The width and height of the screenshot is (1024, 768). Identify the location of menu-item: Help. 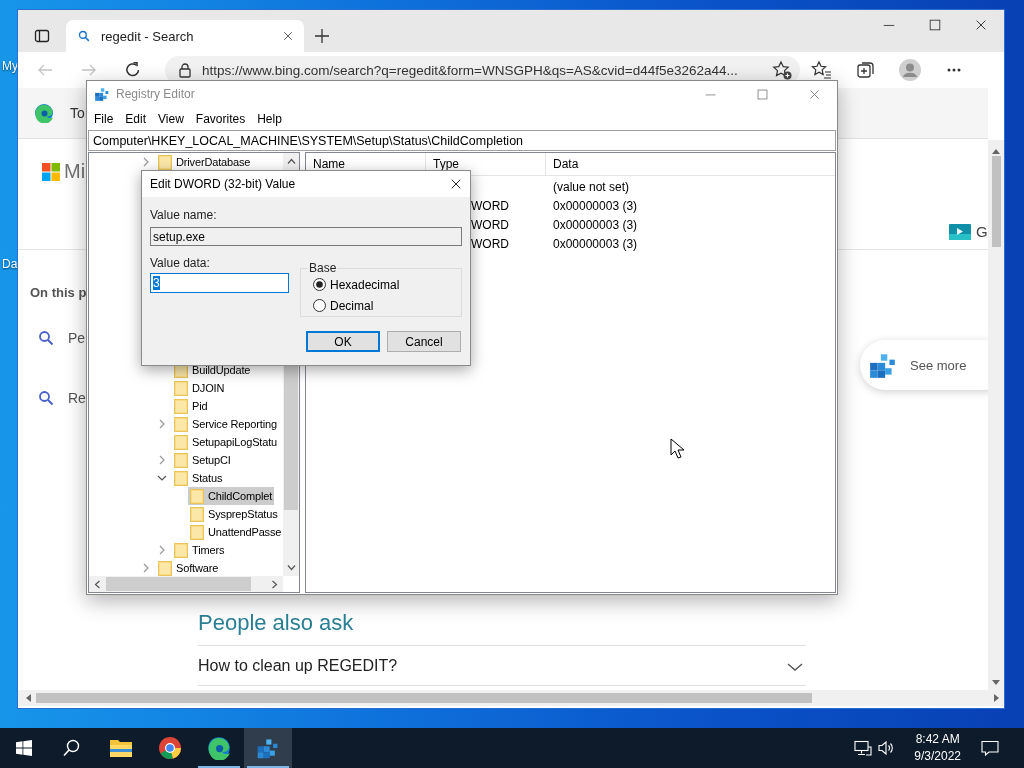
(269, 118).